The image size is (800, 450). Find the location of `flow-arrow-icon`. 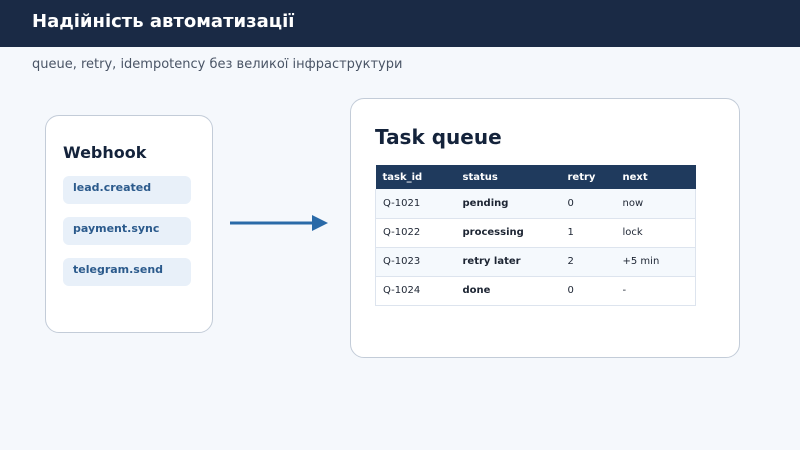

flow-arrow-icon is located at coordinates (279, 223).